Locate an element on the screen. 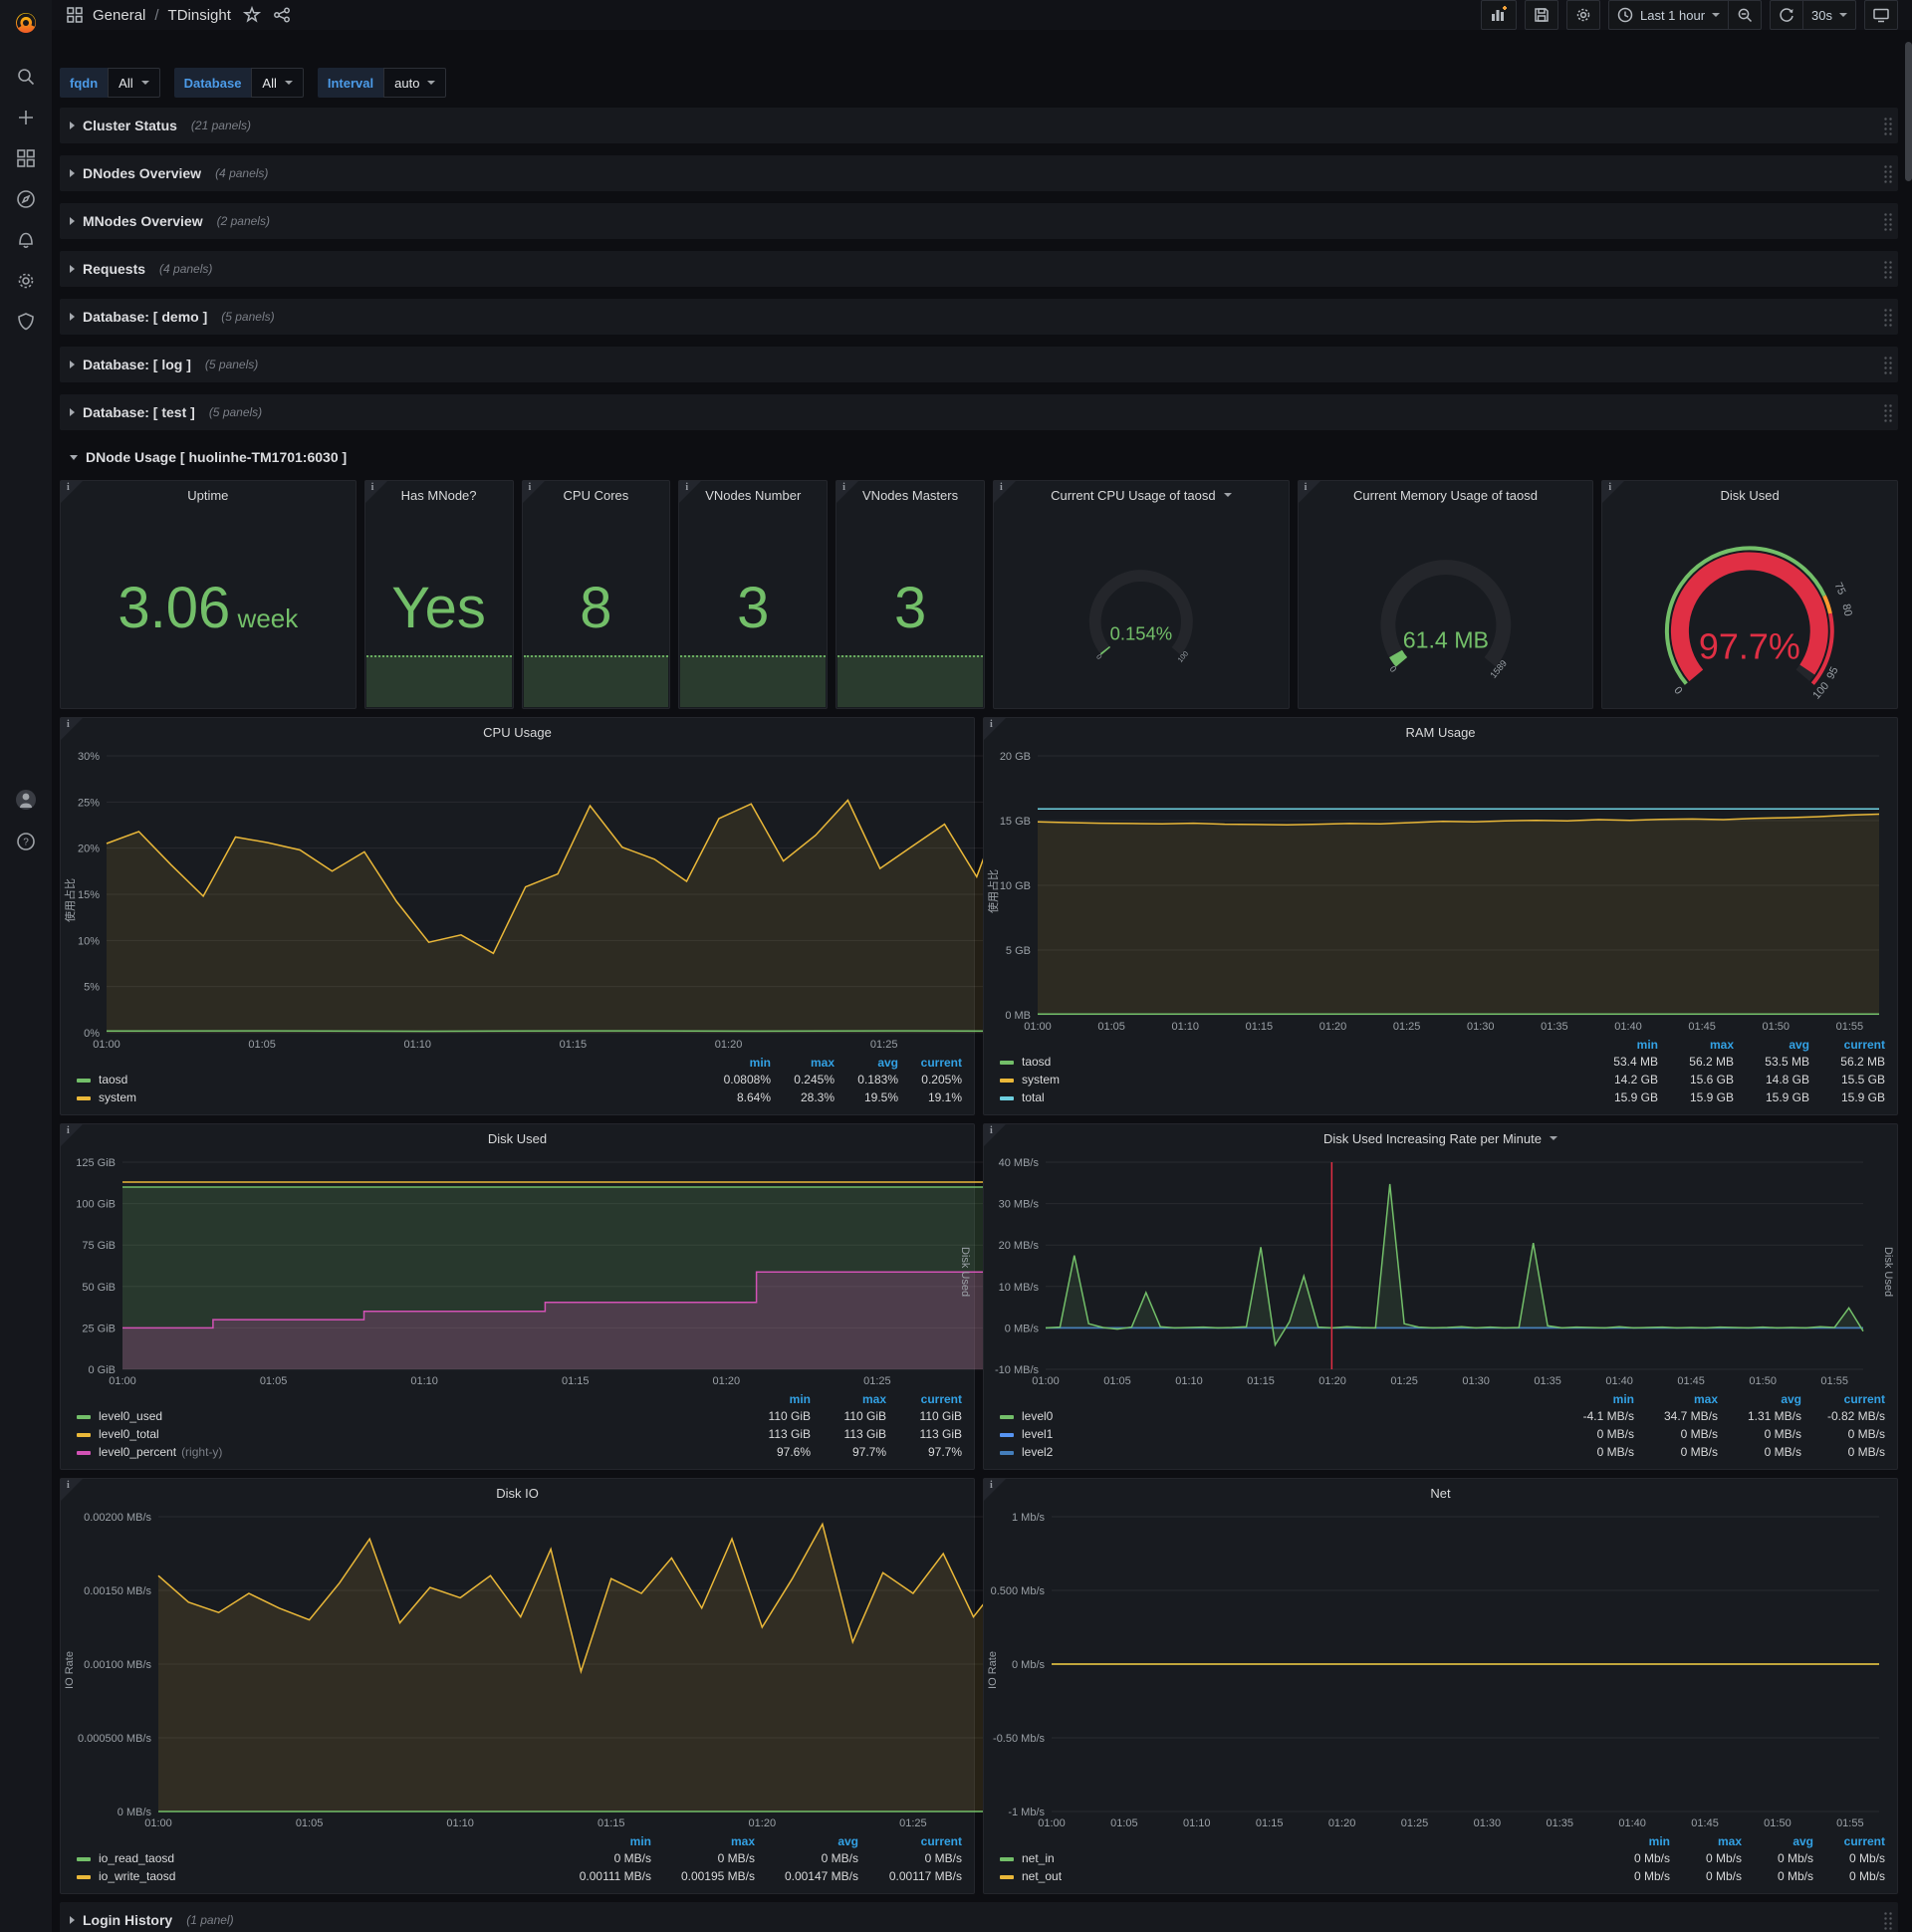 This screenshot has height=1932, width=1912. gauge-body: 0 1589 61.4 MB is located at coordinates (1446, 609).